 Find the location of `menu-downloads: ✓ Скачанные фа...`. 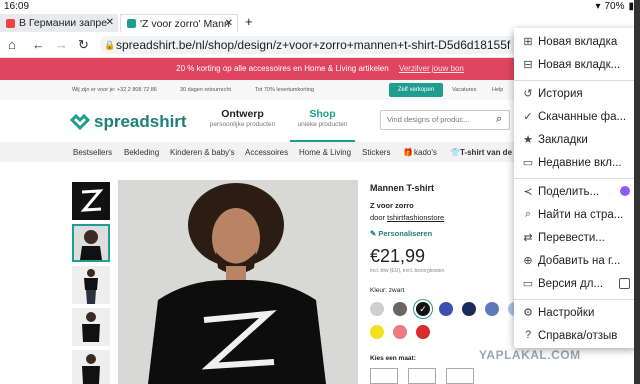

menu-downloads: ✓ Скачанные фа... is located at coordinates (575, 117).